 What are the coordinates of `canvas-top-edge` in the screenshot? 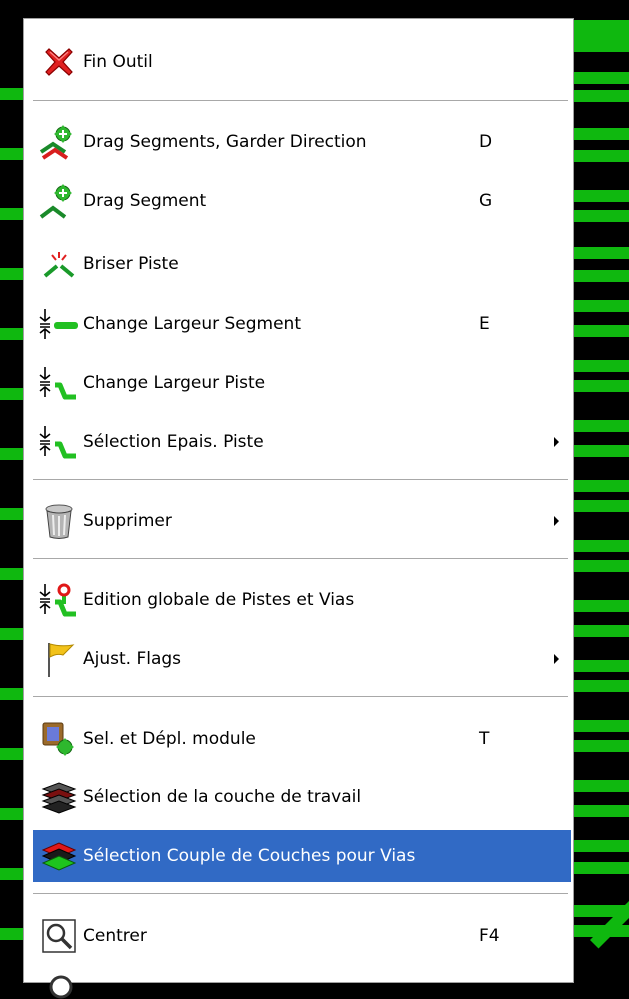 It's located at (314, 4).